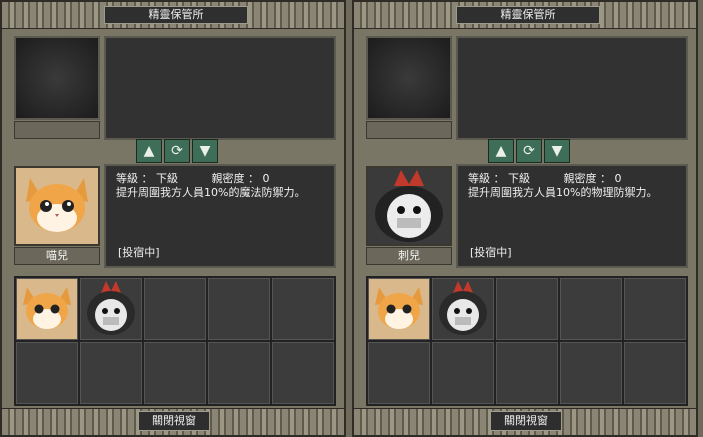  Describe the element at coordinates (211, 192) in the screenshot. I see `pet-description: 提升周圍我方人員10%的魔法防禦力。` at that location.